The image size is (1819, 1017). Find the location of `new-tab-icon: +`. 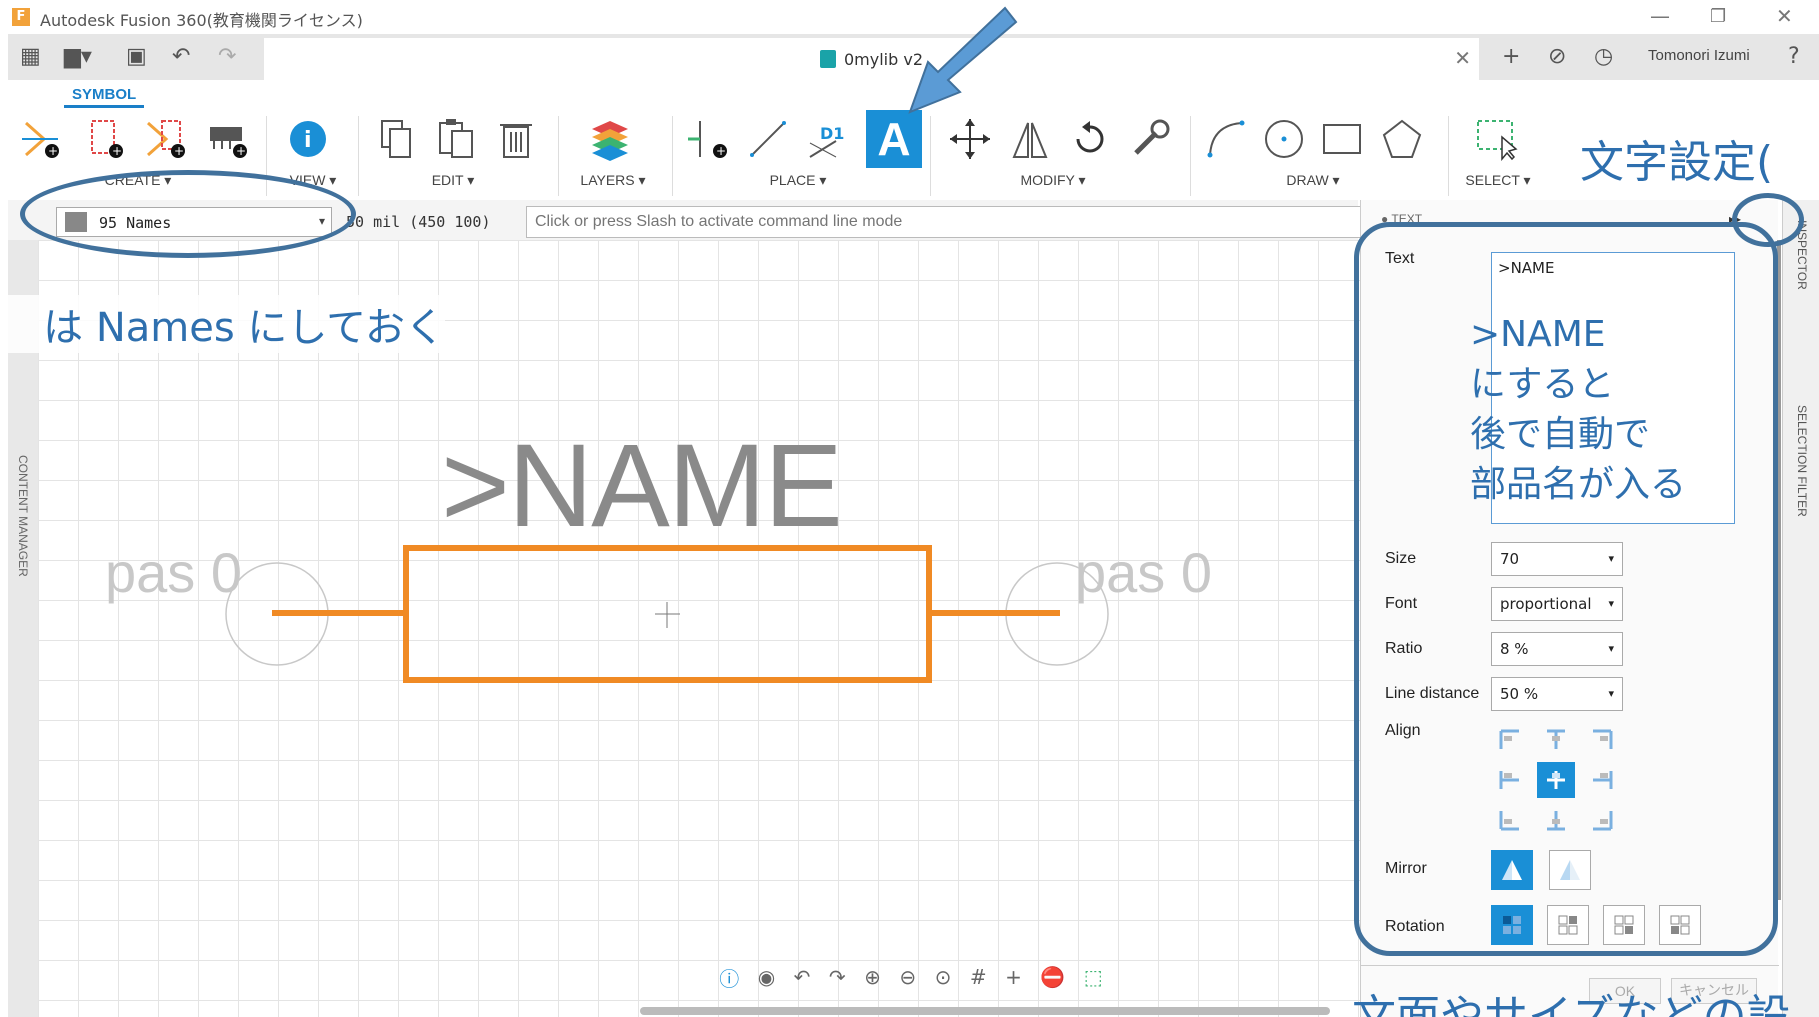

new-tab-icon: + is located at coordinates (1511, 56).